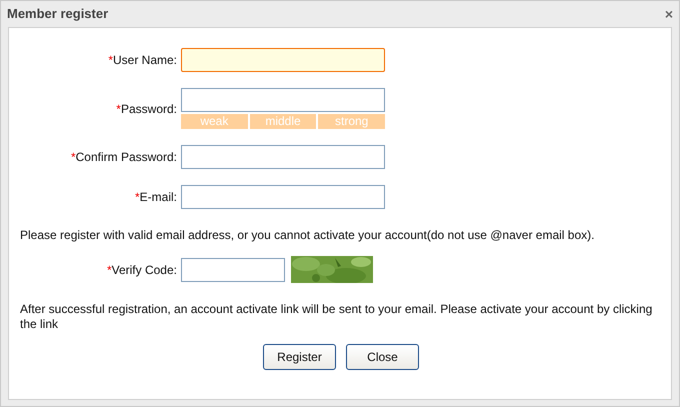 The width and height of the screenshot is (680, 407). Describe the element at coordinates (299, 357) in the screenshot. I see `register-button: Register` at that location.